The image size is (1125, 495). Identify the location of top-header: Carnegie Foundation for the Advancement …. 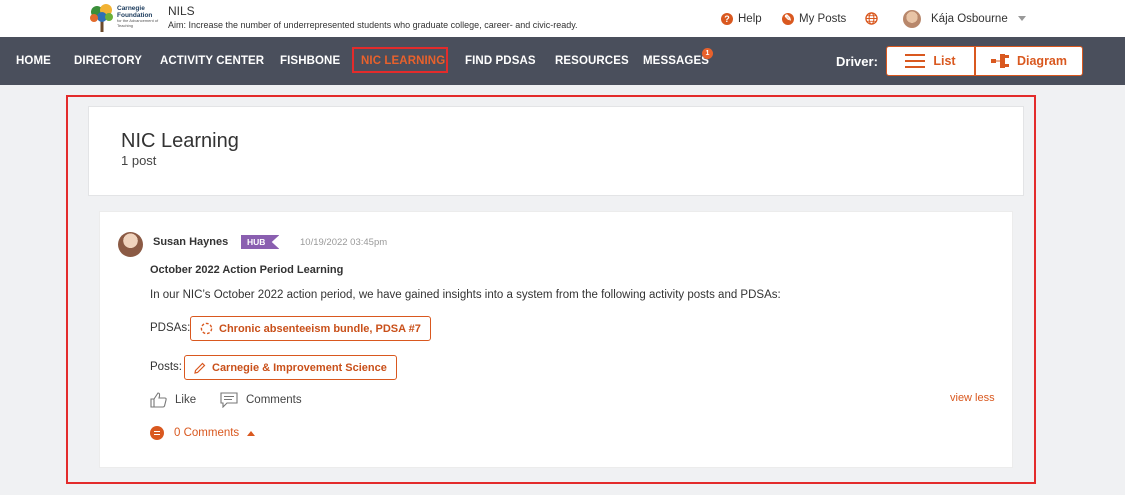
(562, 18).